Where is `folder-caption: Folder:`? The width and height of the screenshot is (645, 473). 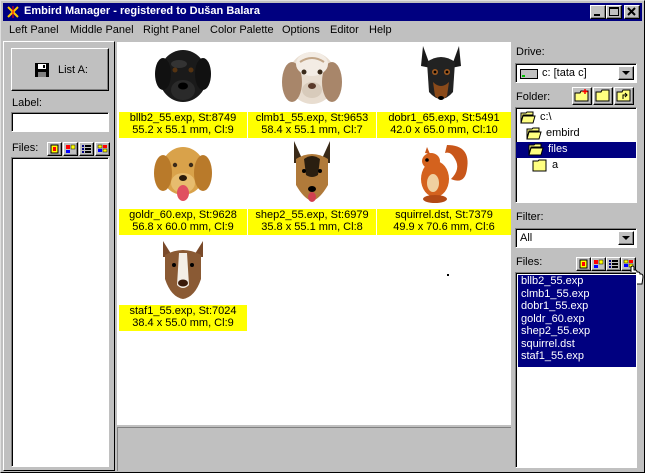 folder-caption: Folder: is located at coordinates (533, 97).